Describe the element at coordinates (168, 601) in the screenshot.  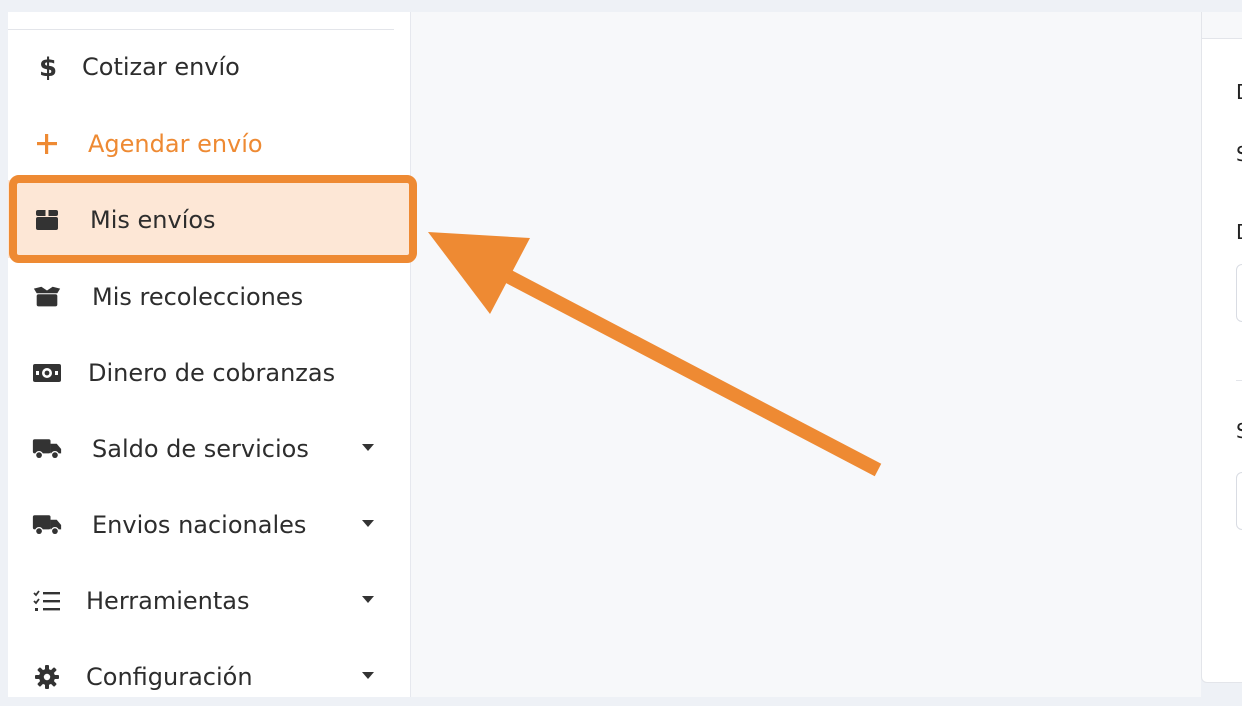
I see `sidebar-item-label: Herramientas` at that location.